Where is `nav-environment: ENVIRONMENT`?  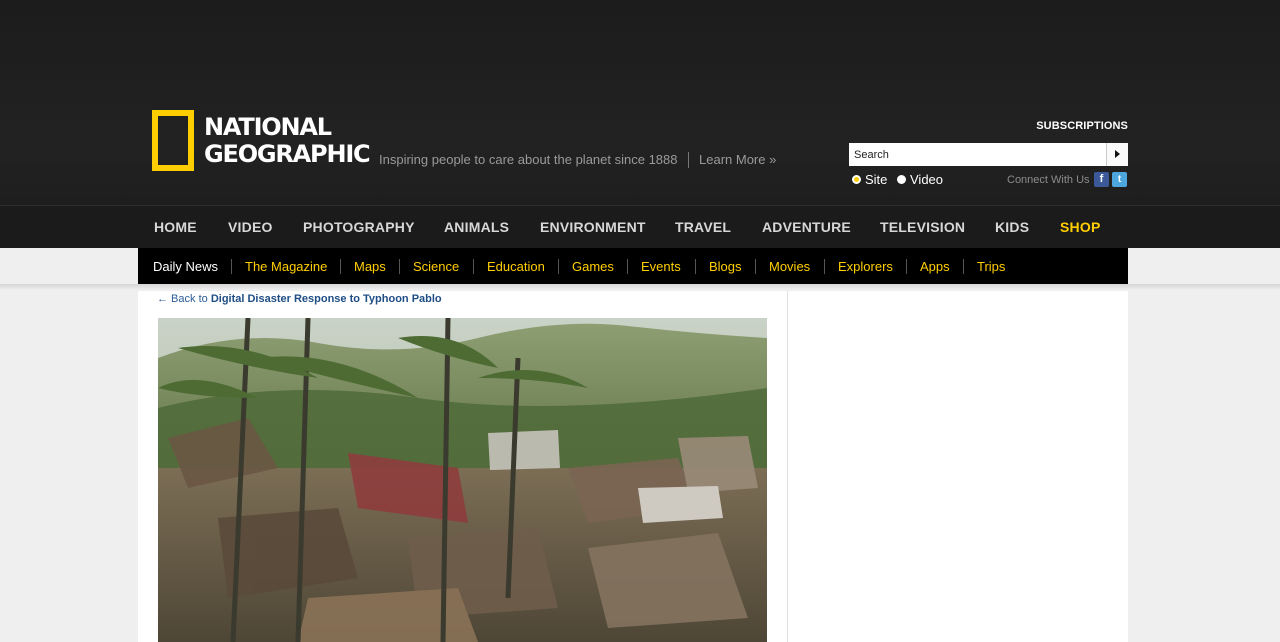 nav-environment: ENVIRONMENT is located at coordinates (593, 227).